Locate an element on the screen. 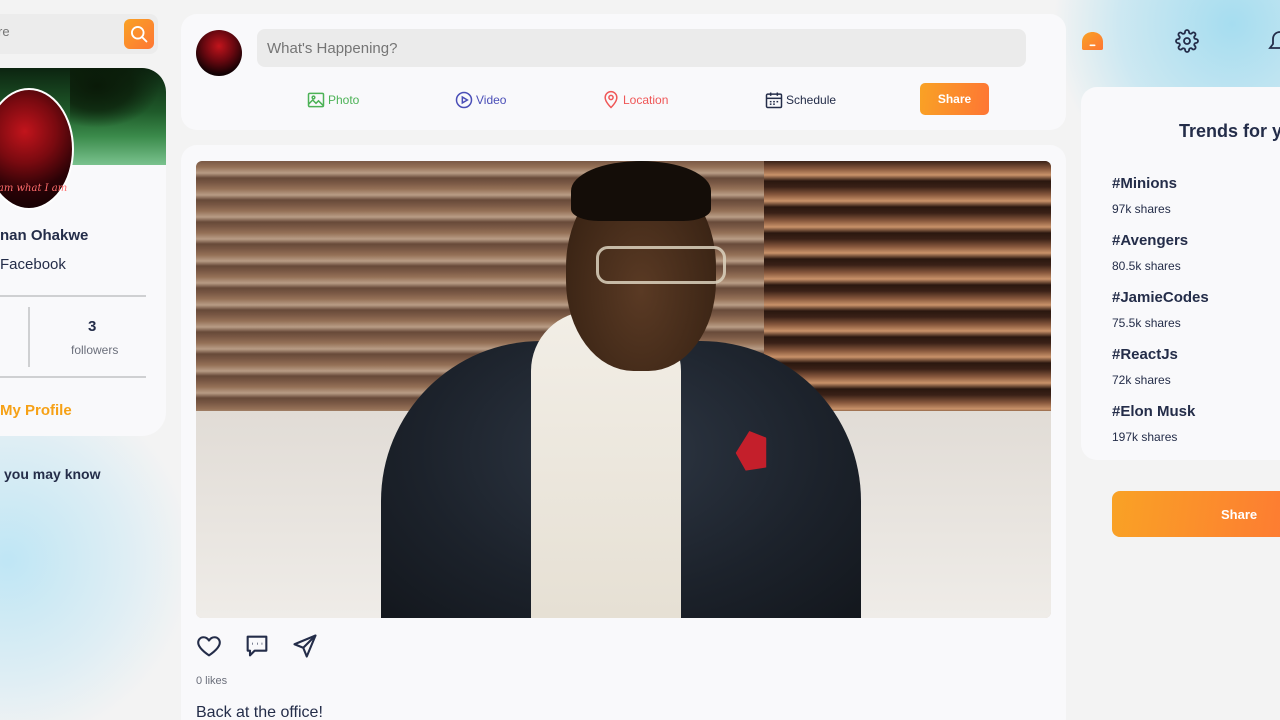  search-button is located at coordinates (139, 34).